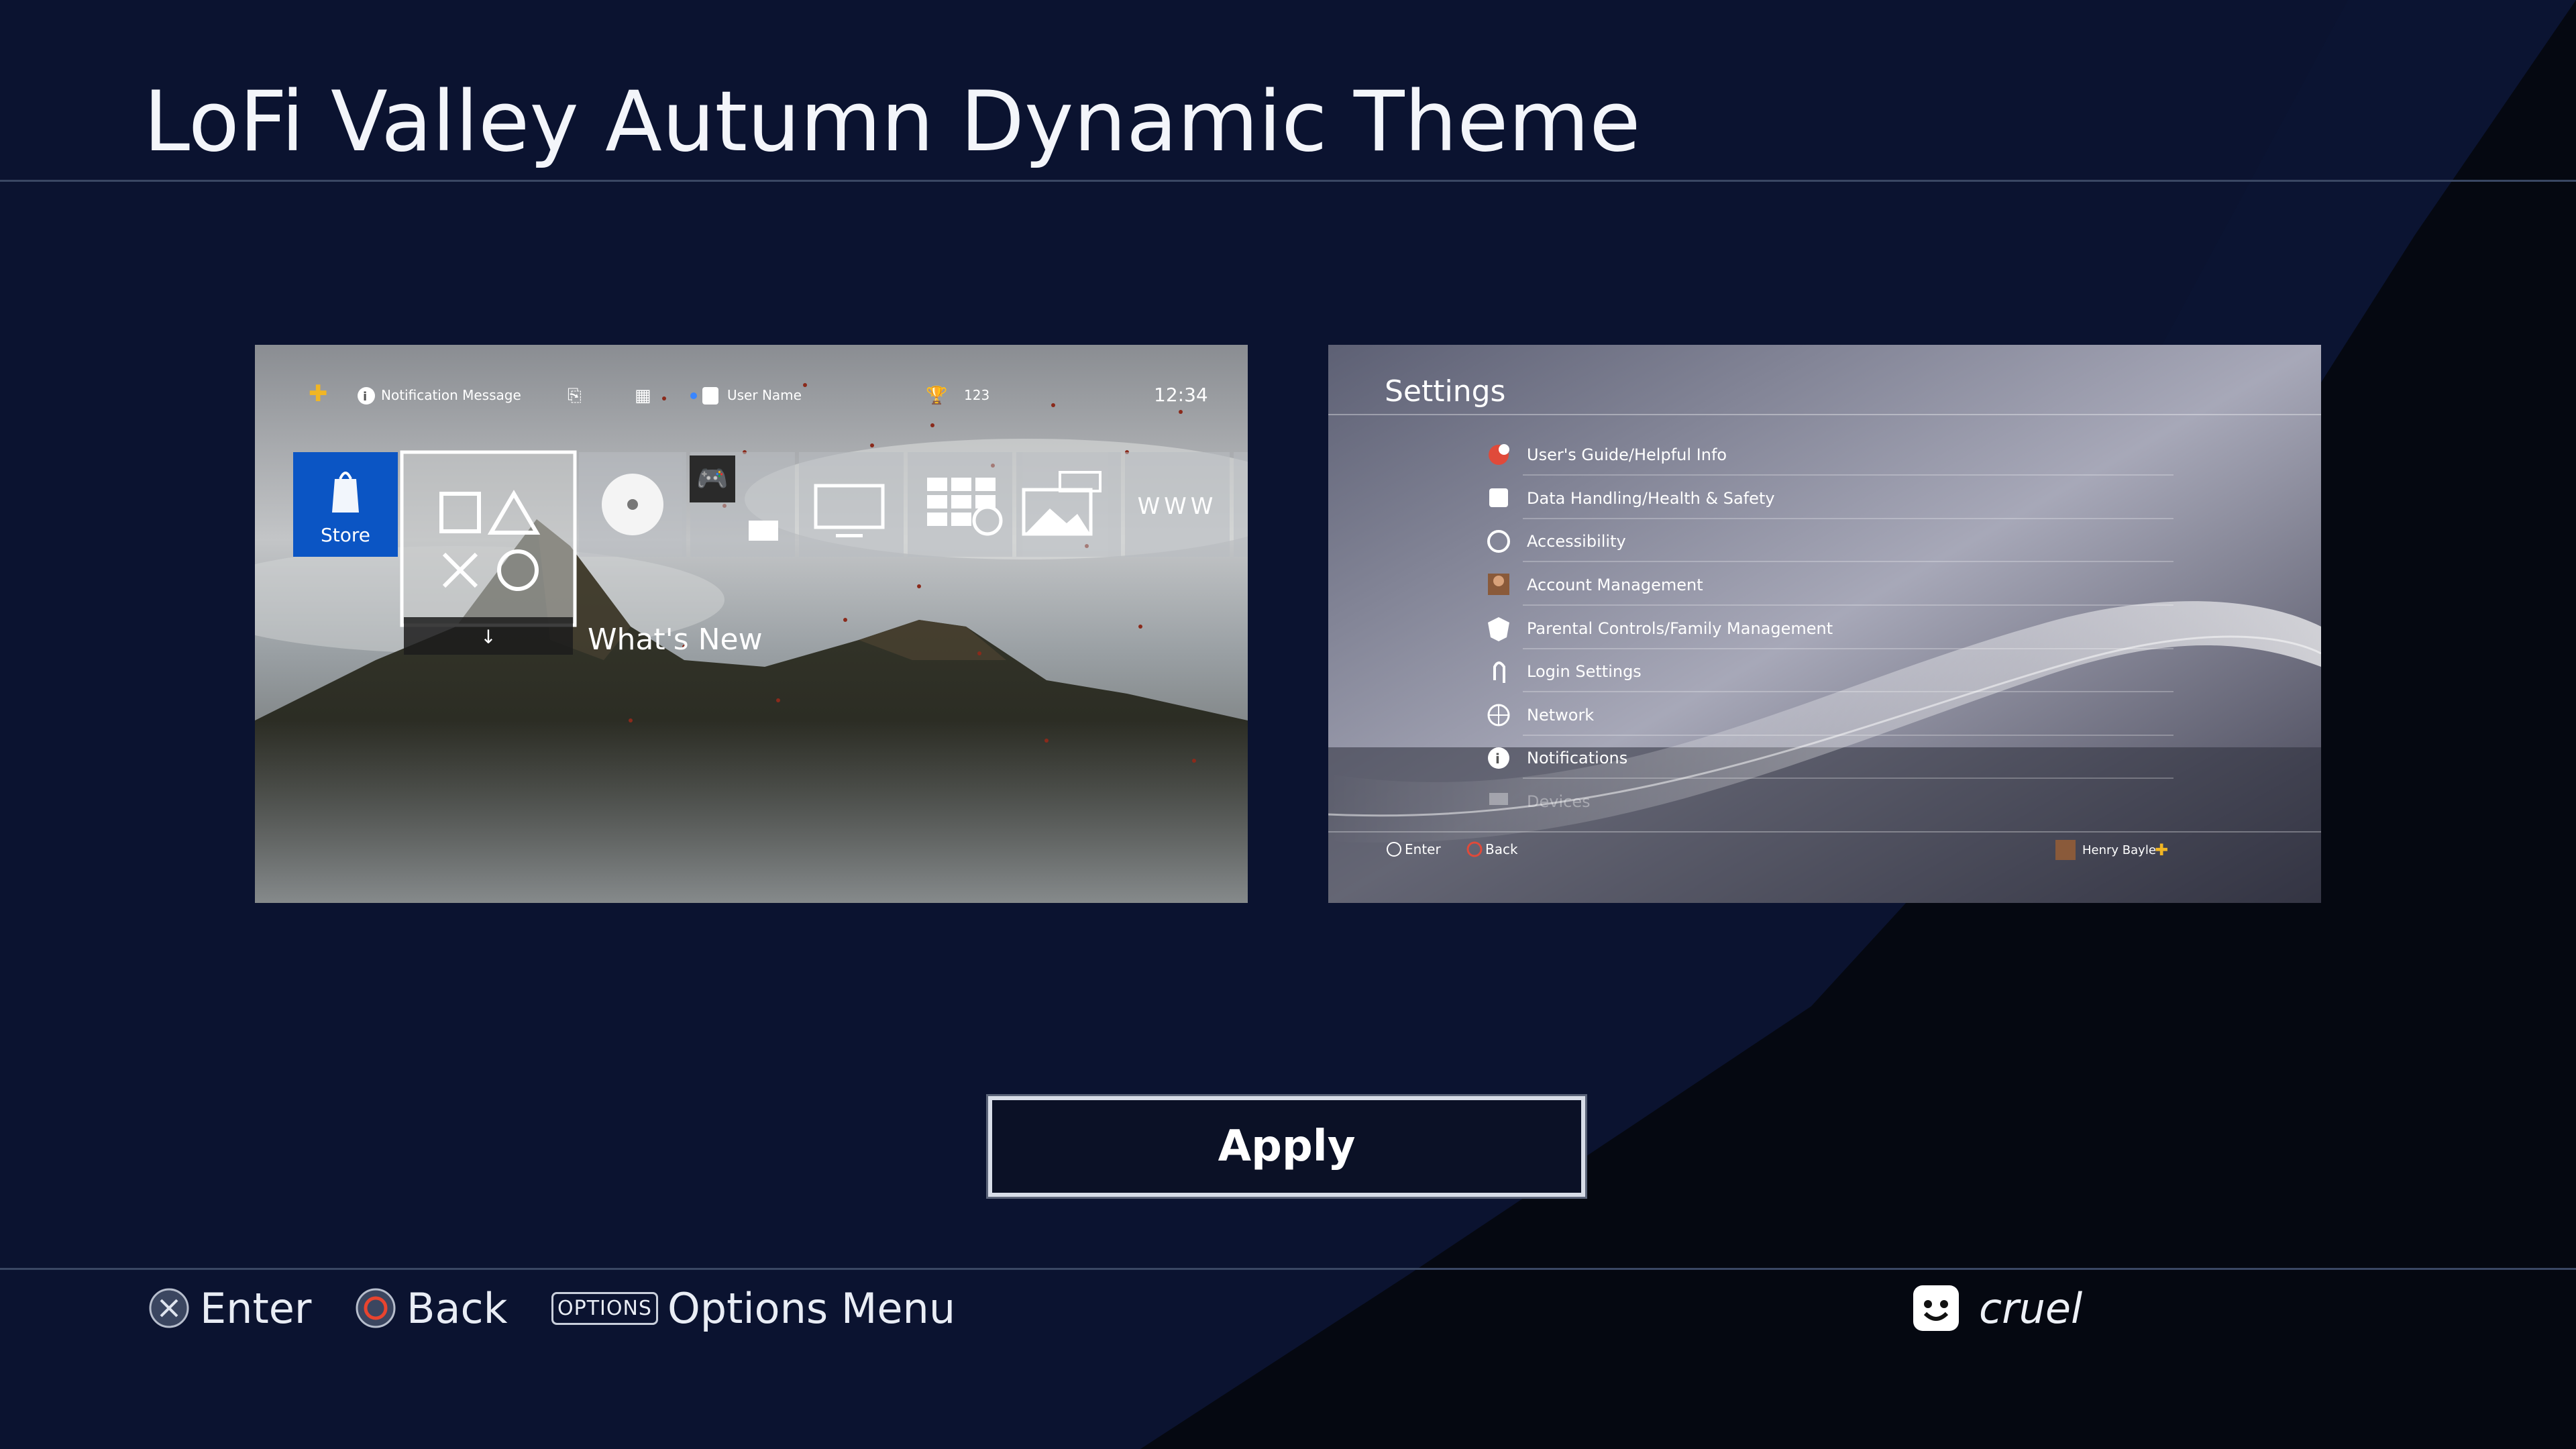  What do you see at coordinates (1577, 758) in the screenshot?
I see `settings-row-7-label: Notifications` at bounding box center [1577, 758].